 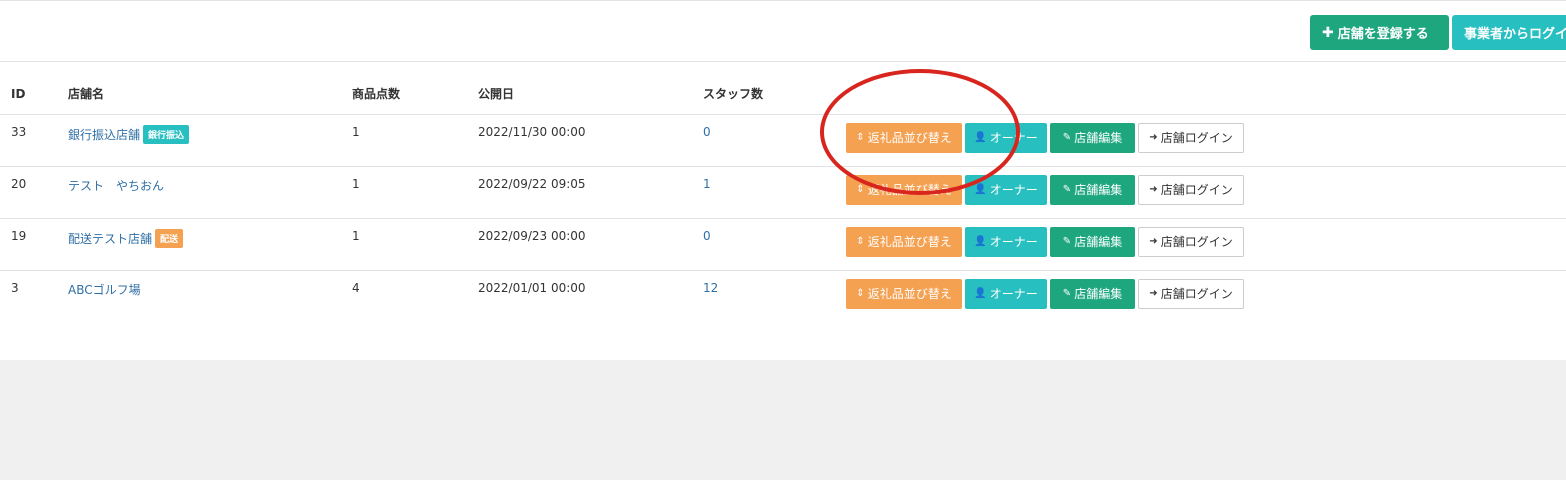 I want to click on publish-date: 2022/01/01 00:00, so click(x=532, y=287).